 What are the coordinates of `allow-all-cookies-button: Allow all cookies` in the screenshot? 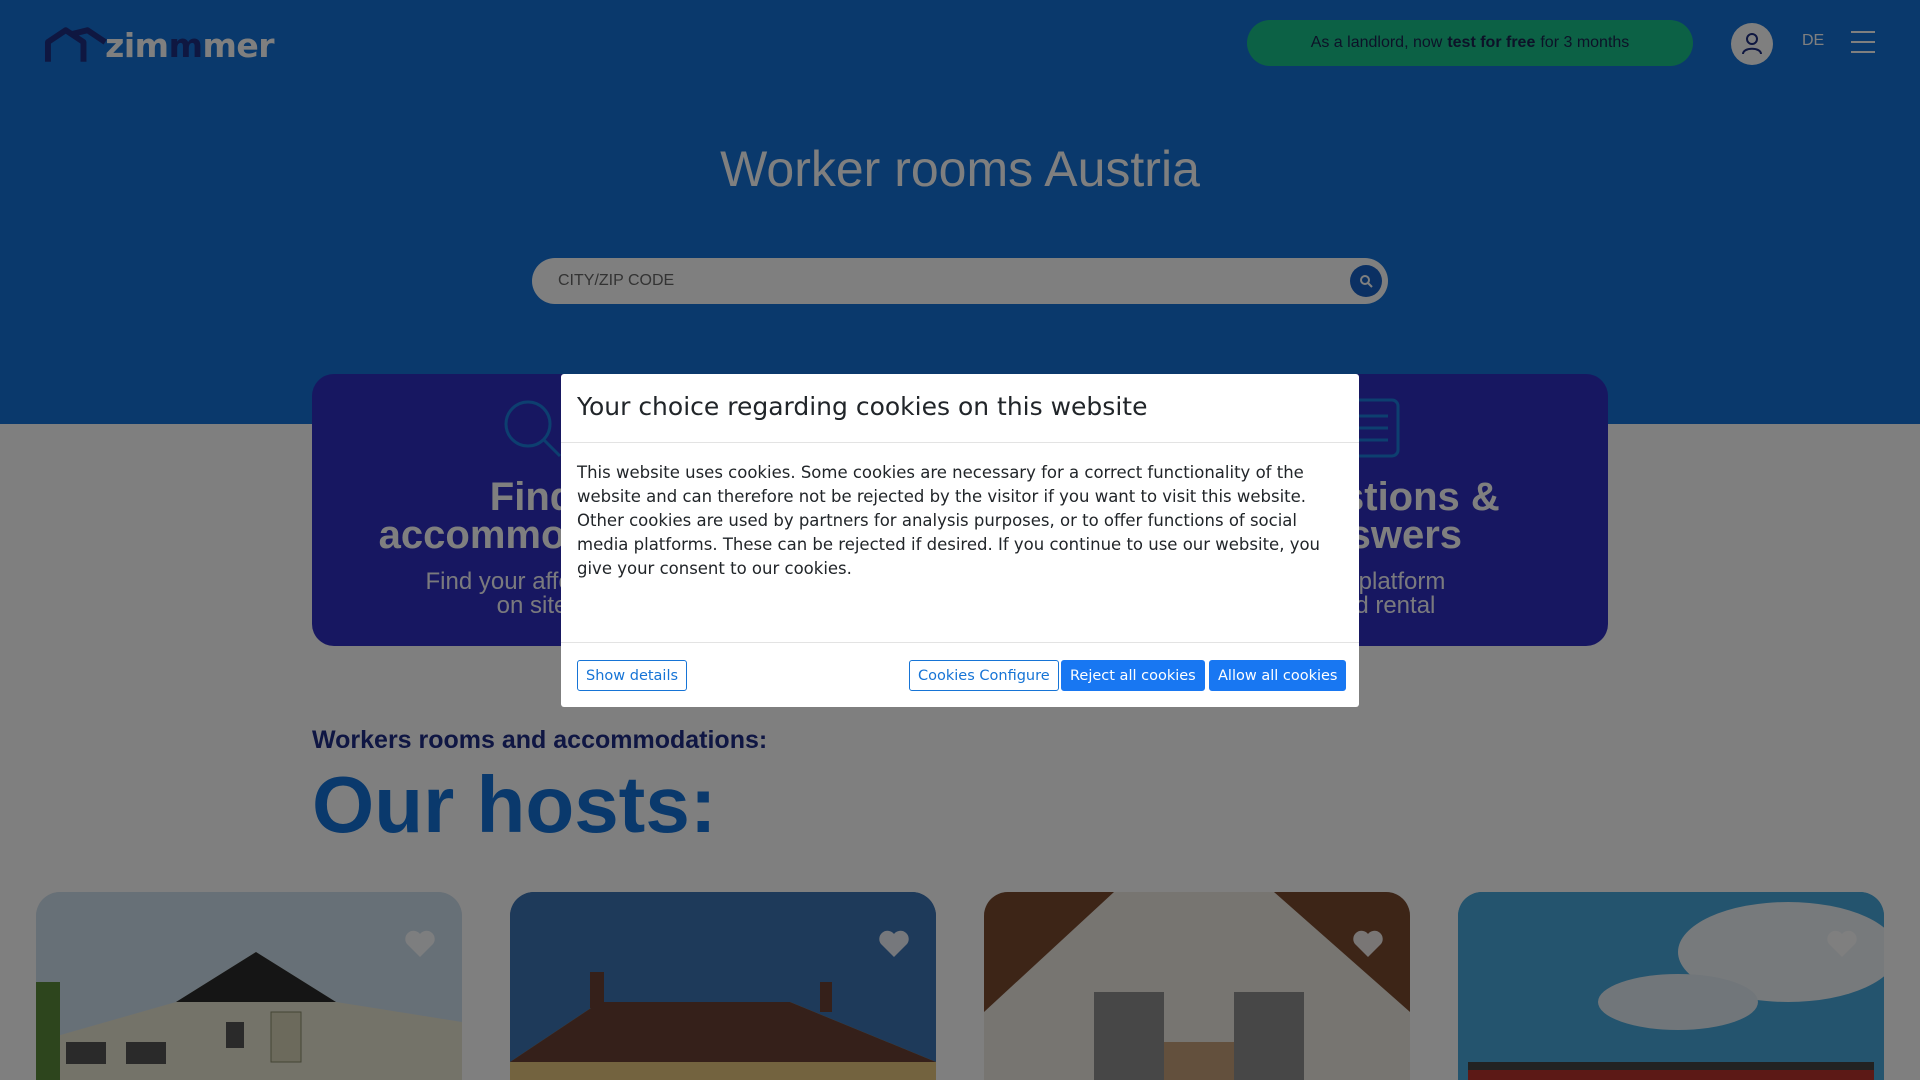 It's located at (1278, 675).